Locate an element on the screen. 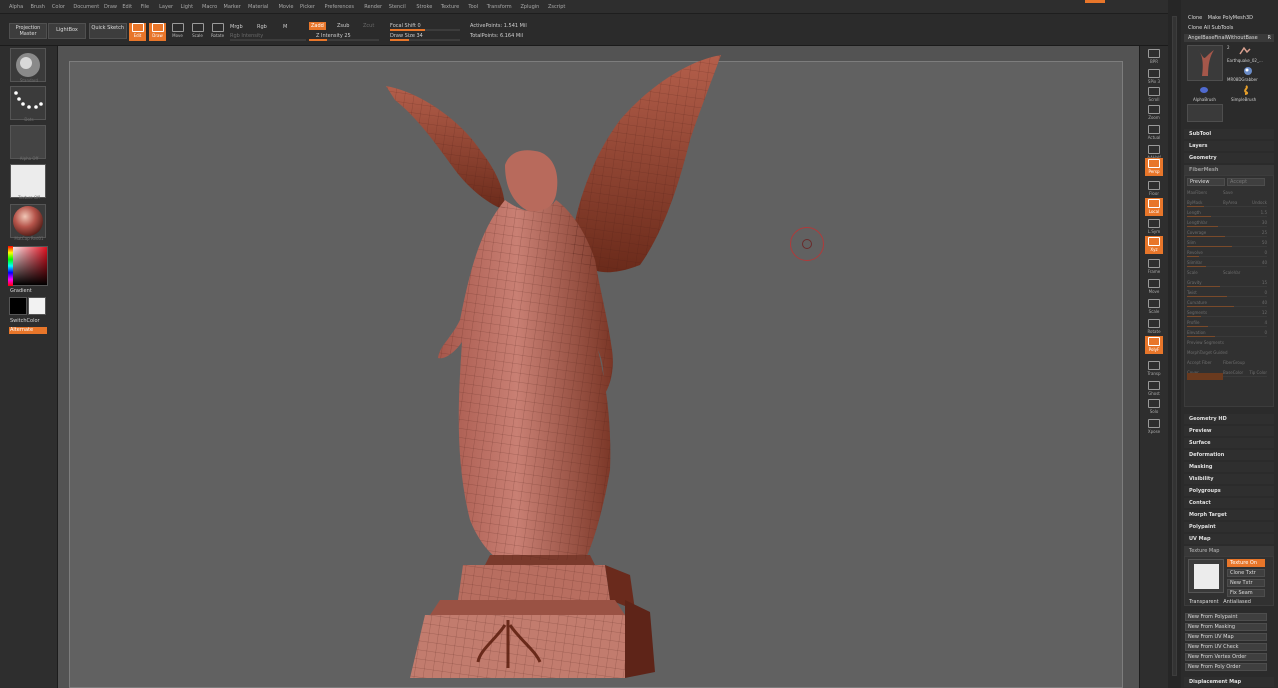 The height and width of the screenshot is (688, 1278). alpha-brush-icon is located at coordinates (1204, 90).